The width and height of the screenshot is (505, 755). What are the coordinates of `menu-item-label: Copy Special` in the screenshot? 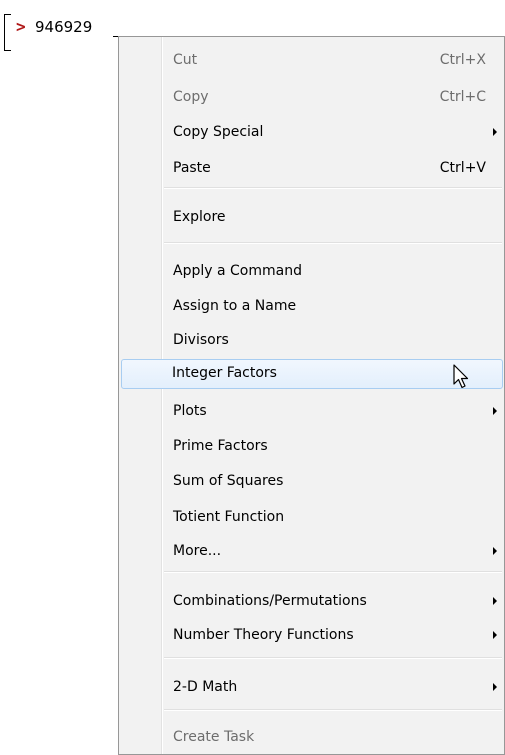 It's located at (218, 132).